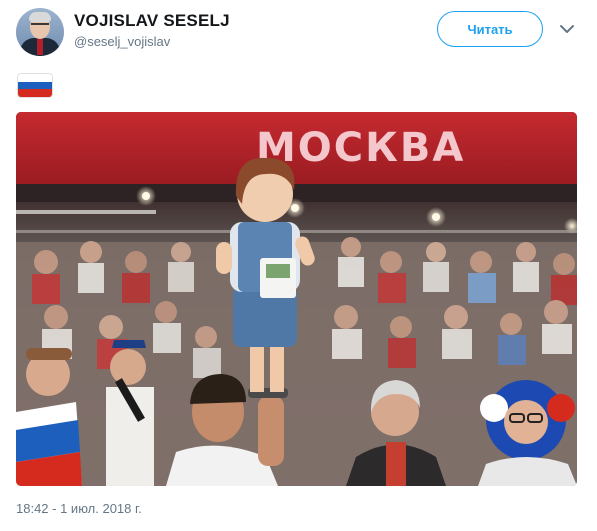 The height and width of the screenshot is (531, 597). What do you see at coordinates (490, 29) in the screenshot?
I see `follow-button: Читать` at bounding box center [490, 29].